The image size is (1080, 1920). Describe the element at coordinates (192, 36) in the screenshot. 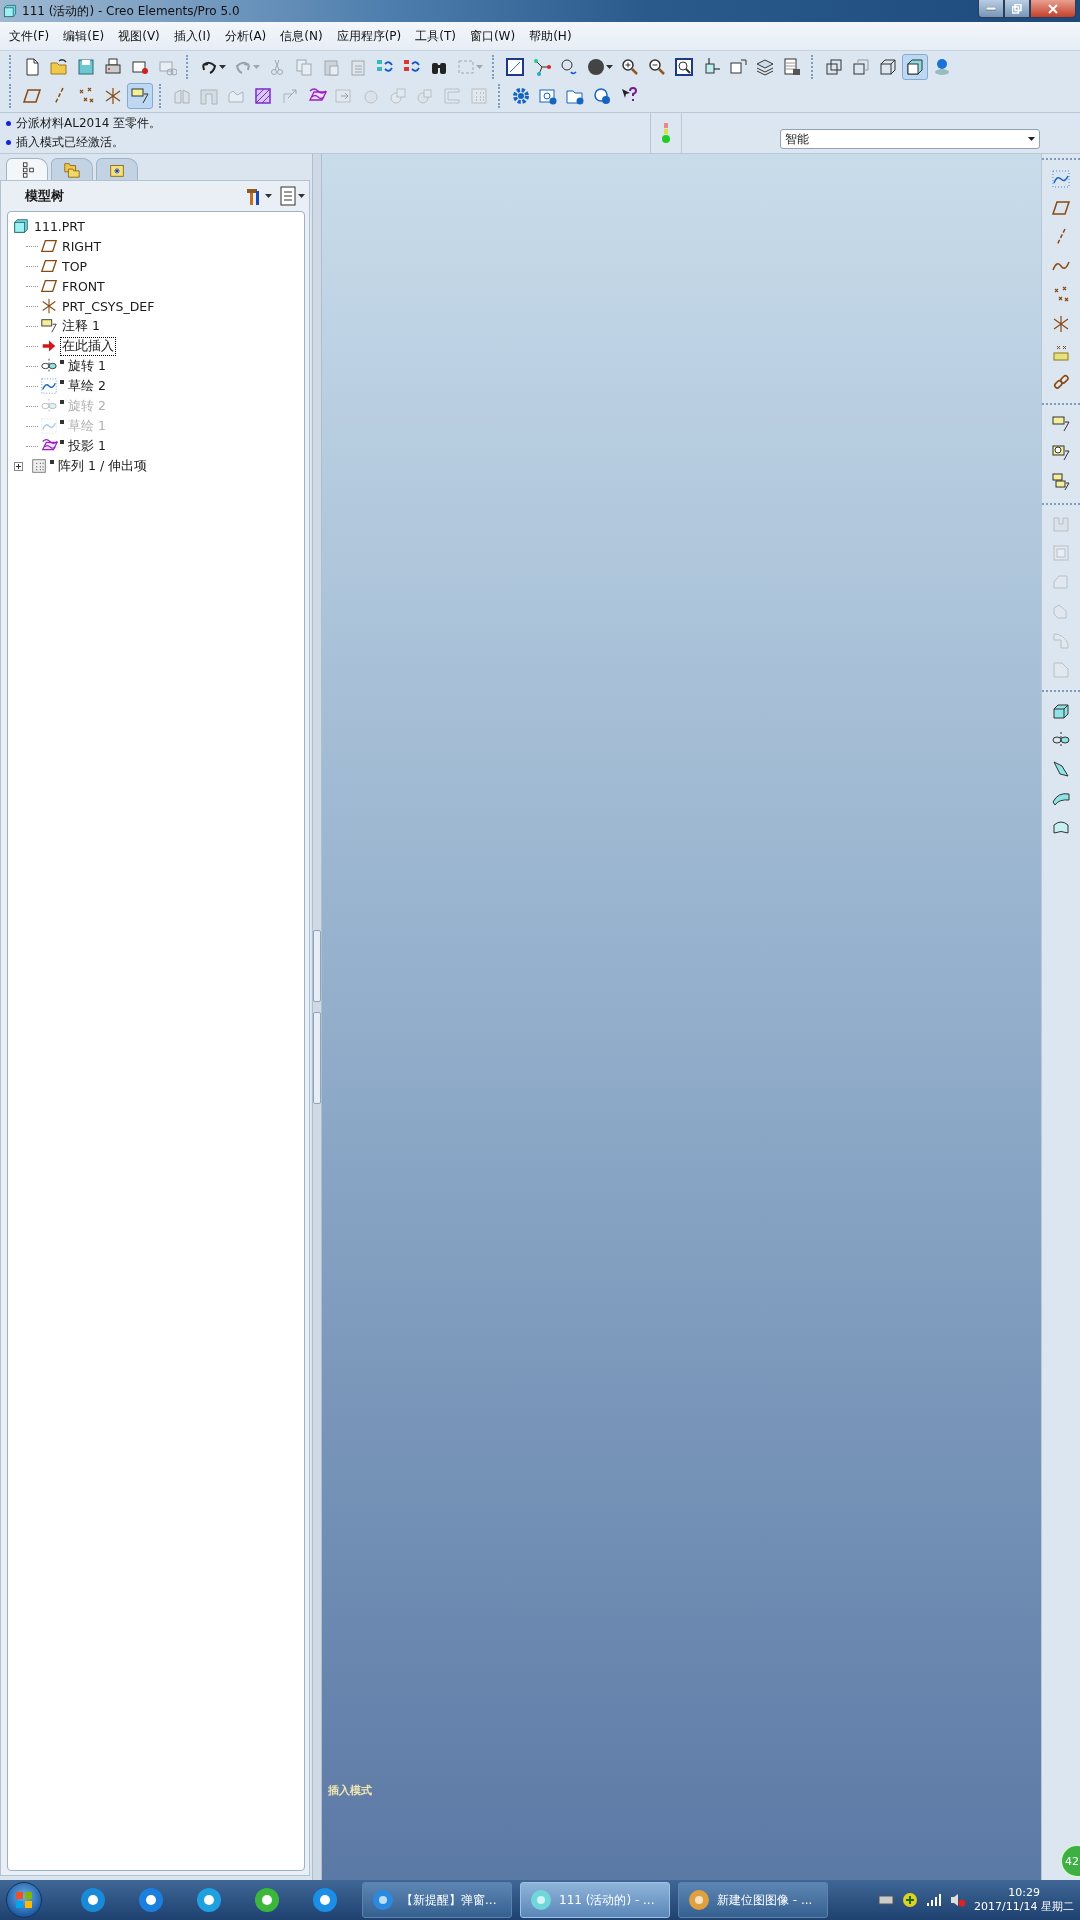

I see `menu-item: 插入(I)` at that location.